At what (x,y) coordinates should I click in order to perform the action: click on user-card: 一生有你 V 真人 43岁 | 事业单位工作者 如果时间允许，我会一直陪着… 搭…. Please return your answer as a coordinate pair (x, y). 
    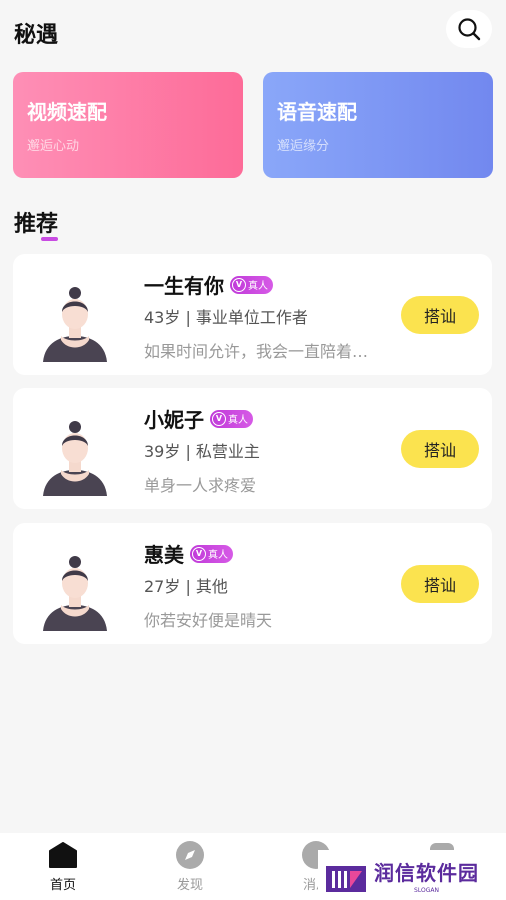
    Looking at the image, I should click on (252, 314).